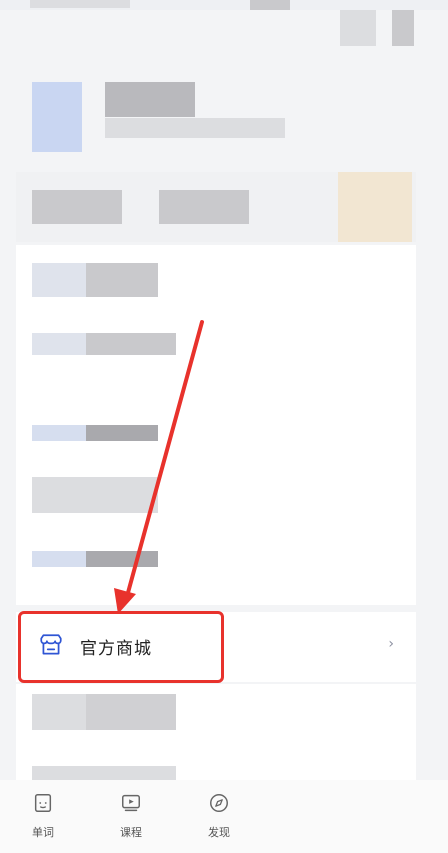 Image resolution: width=448 pixels, height=853 pixels. Describe the element at coordinates (216, 207) in the screenshot. I see `blurred-stats-card` at that location.